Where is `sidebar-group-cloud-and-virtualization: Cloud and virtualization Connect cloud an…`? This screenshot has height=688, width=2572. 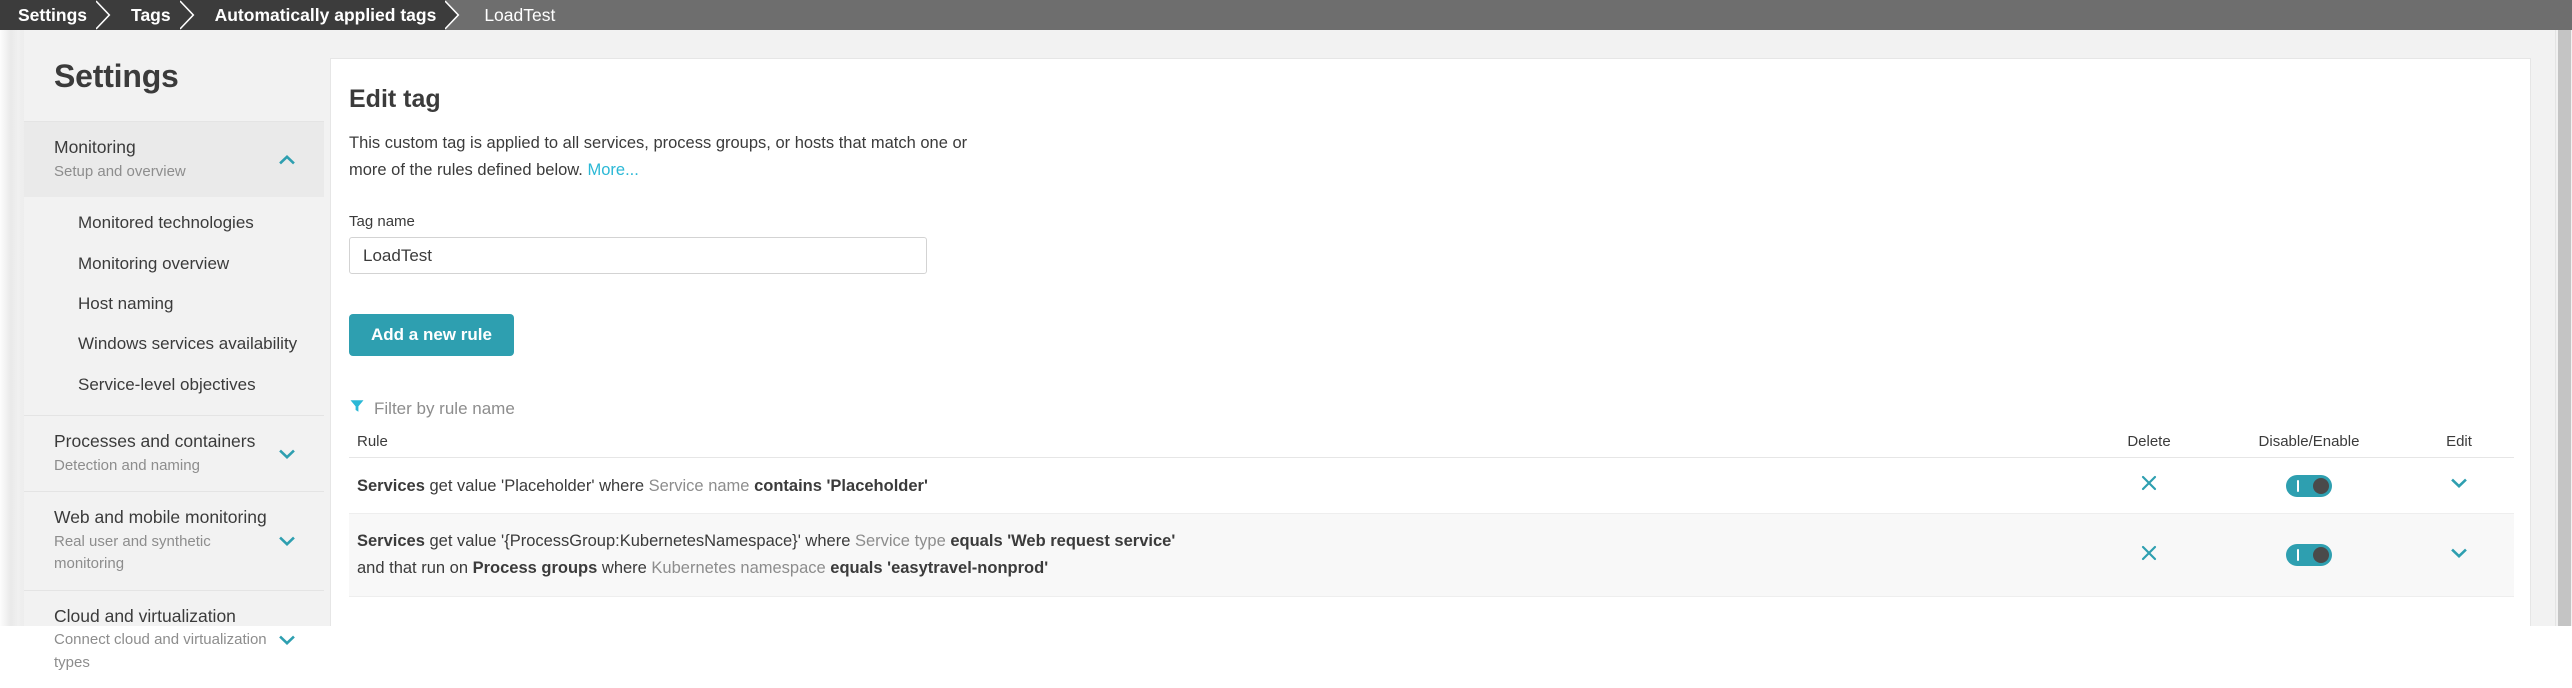
sidebar-group-cloud-and-virtualization: Cloud and virtualization Connect cloud an… is located at coordinates (174, 638).